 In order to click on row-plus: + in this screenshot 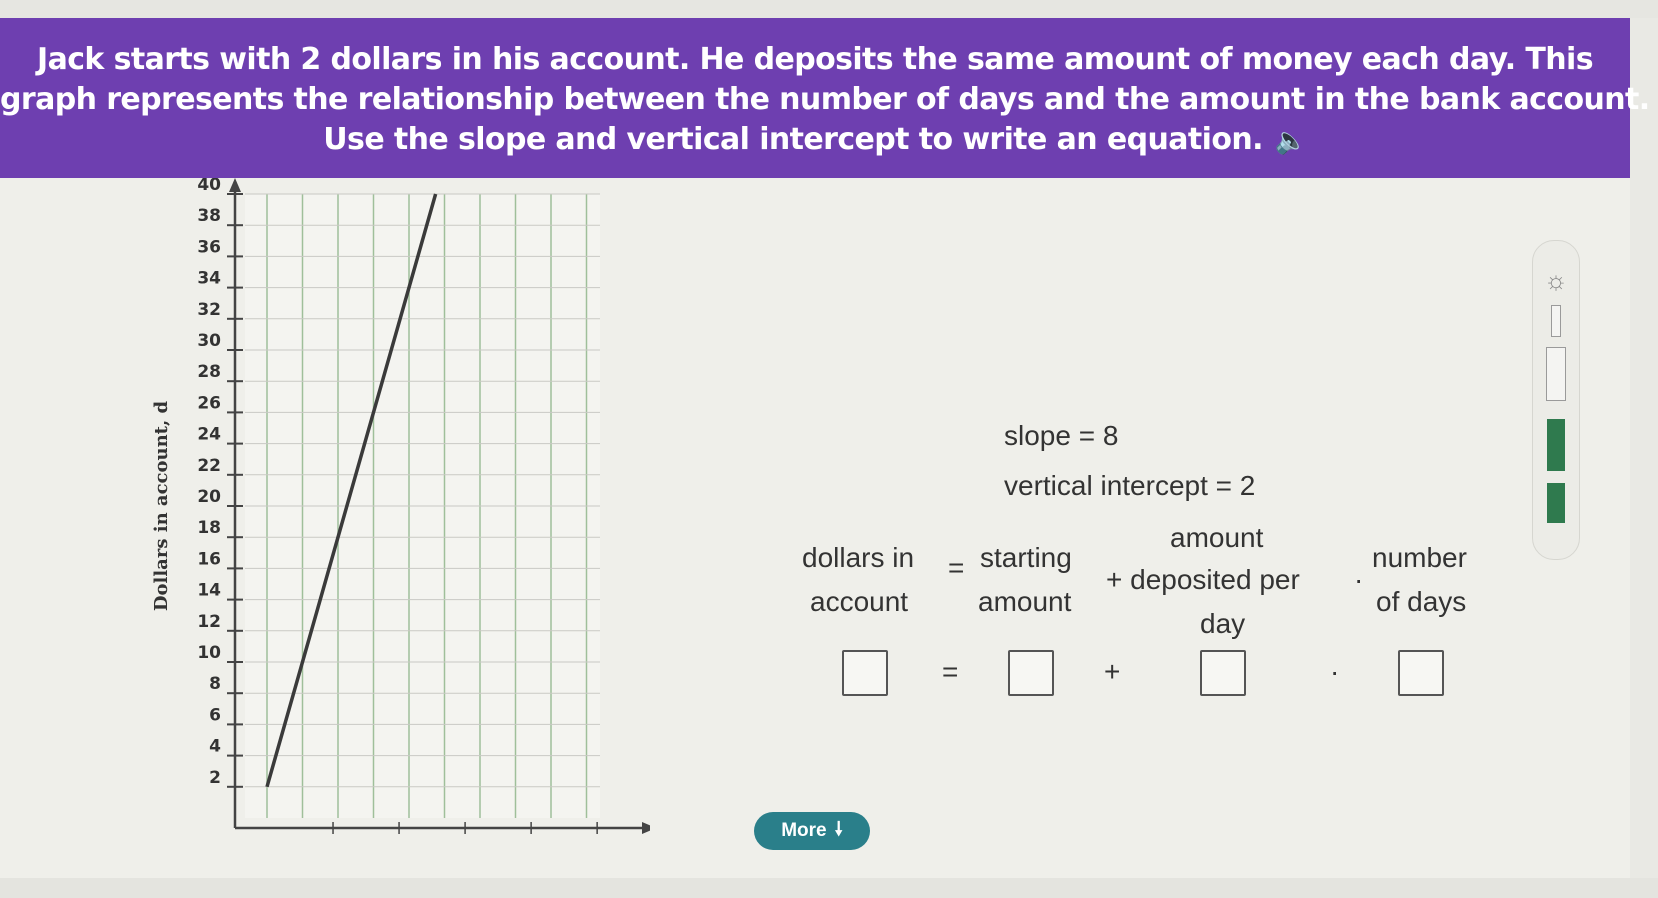, I will do `click(1112, 671)`.